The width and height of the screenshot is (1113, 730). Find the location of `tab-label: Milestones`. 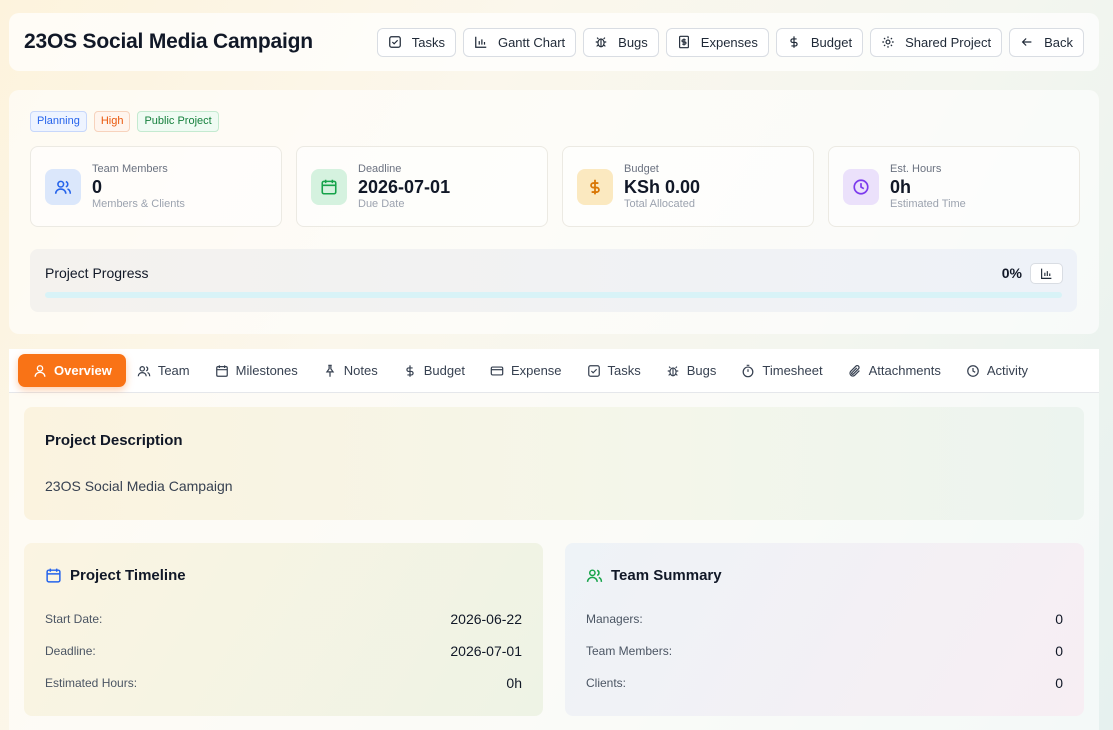

tab-label: Milestones is located at coordinates (266, 370).